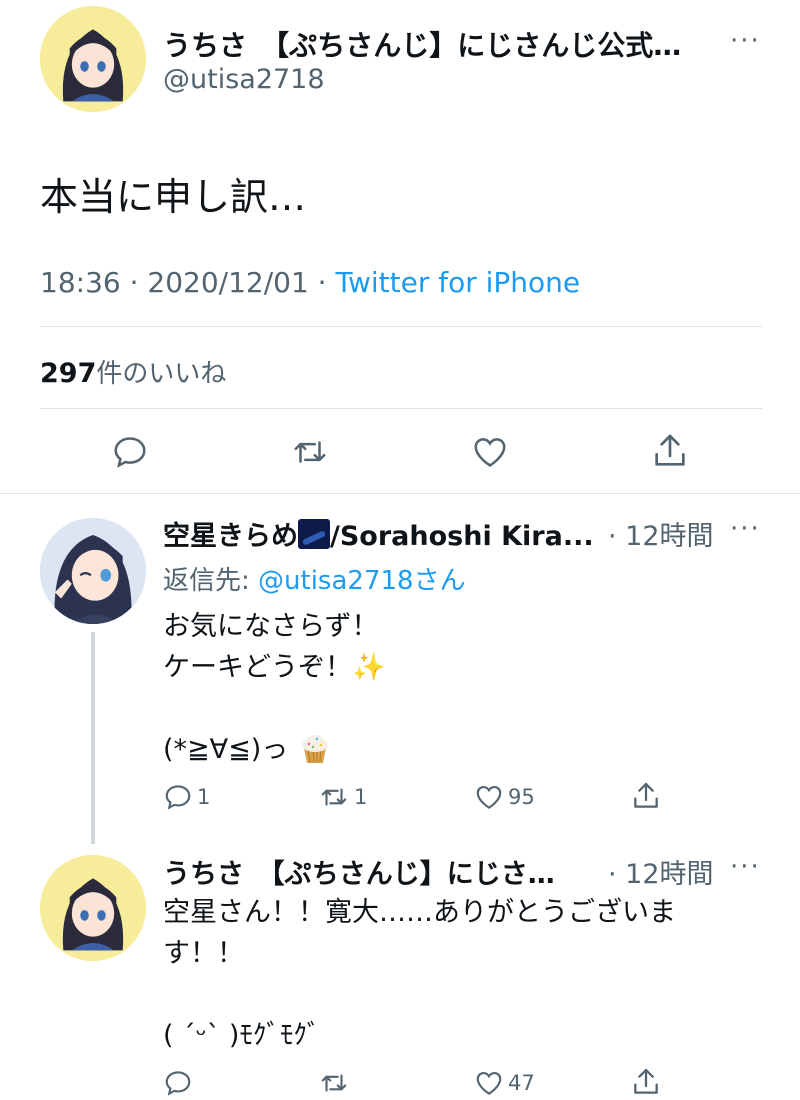  What do you see at coordinates (314, 749) in the screenshot?
I see `cupcake-emoji` at bounding box center [314, 749].